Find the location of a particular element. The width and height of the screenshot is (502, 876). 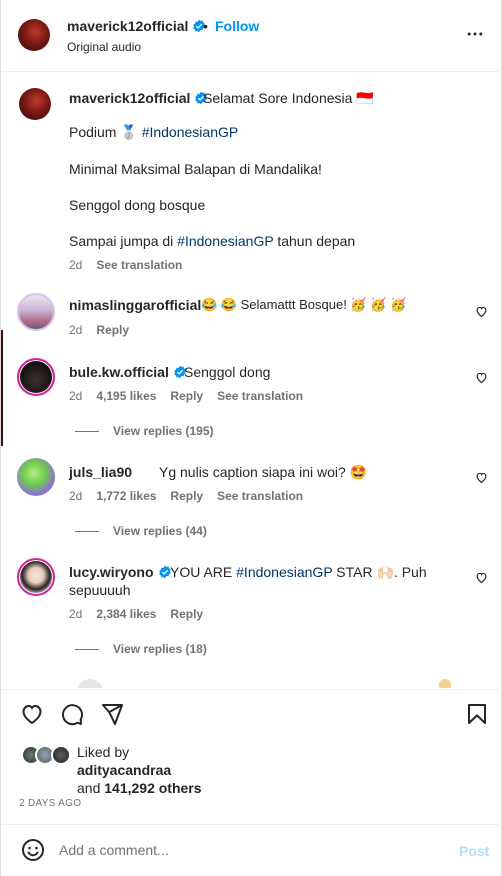

comment-text-a: YOU ARE is located at coordinates (203, 572).